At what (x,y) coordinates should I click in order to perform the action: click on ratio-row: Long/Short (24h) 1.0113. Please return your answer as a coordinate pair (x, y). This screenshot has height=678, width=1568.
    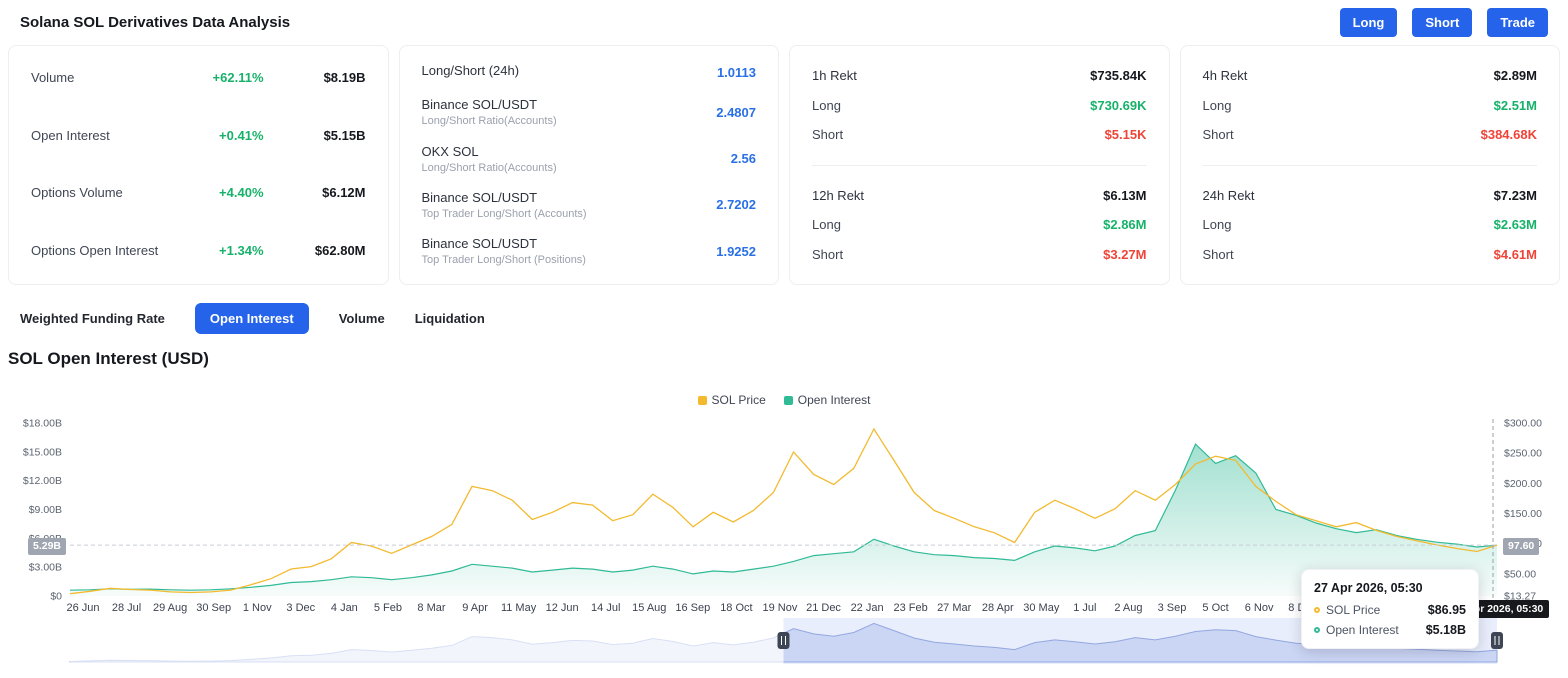
    Looking at the image, I should click on (589, 72).